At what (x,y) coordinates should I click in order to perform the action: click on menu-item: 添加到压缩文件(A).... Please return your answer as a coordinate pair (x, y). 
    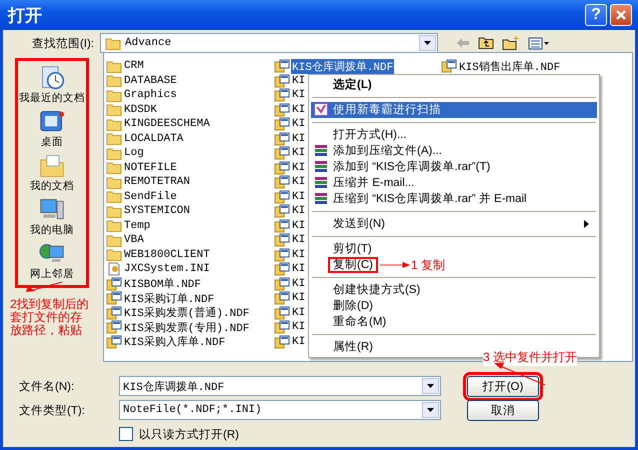
    Looking at the image, I should click on (454, 151).